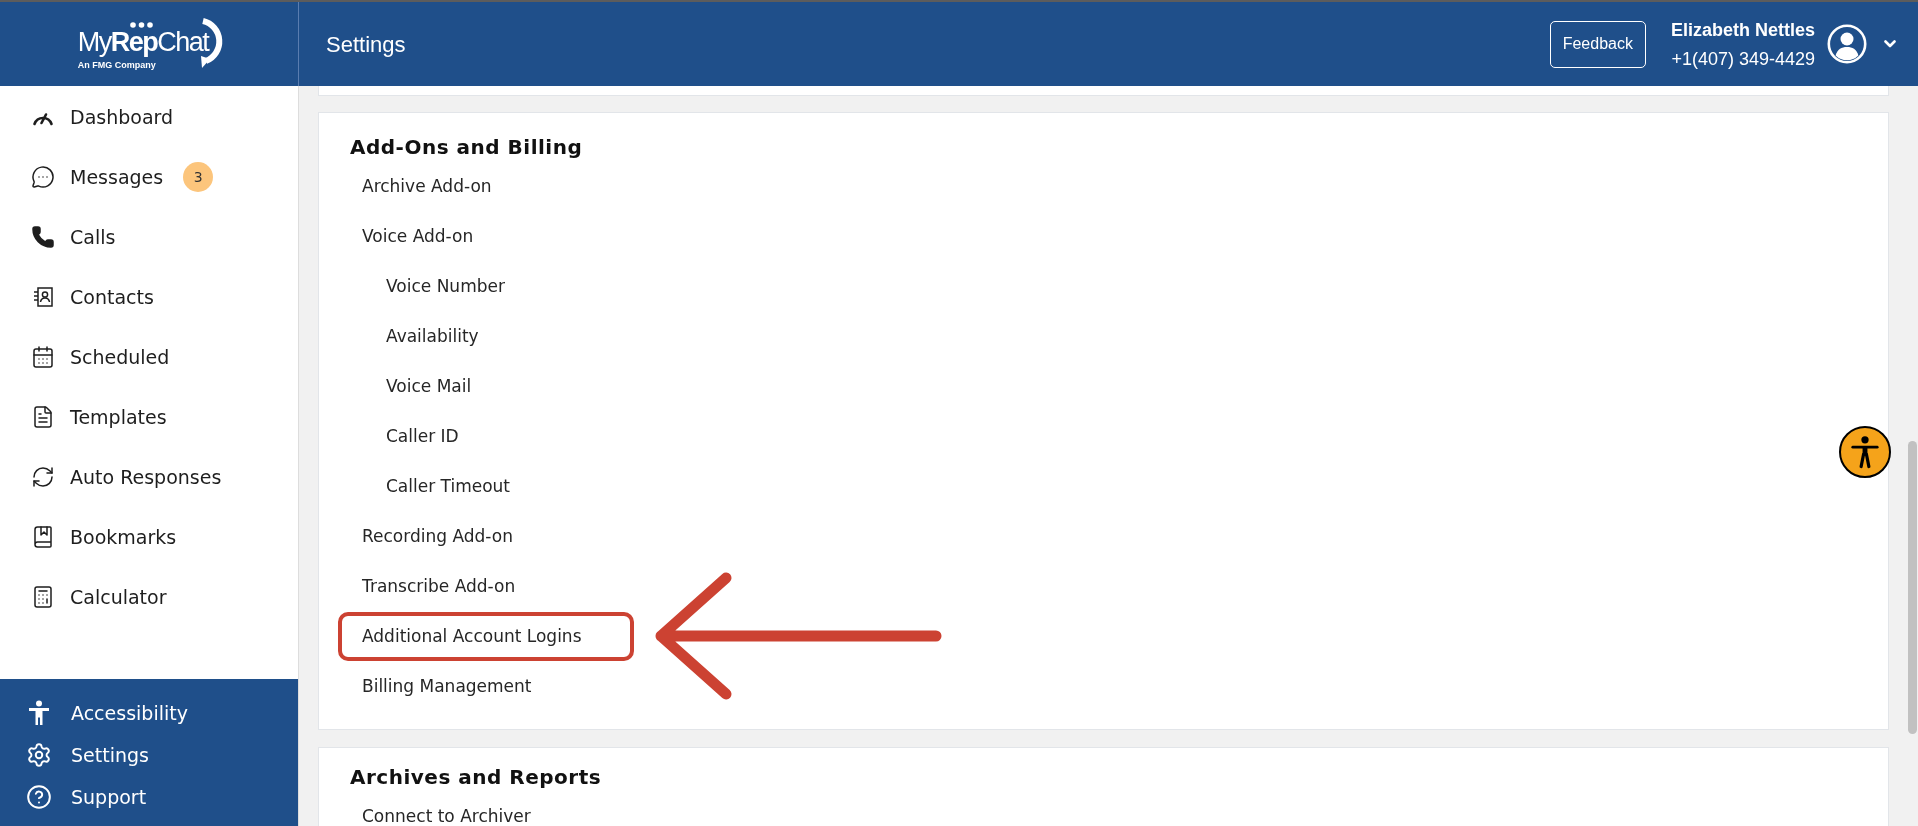 The height and width of the screenshot is (826, 1918). I want to click on chevron-down-icon, so click(1890, 44).